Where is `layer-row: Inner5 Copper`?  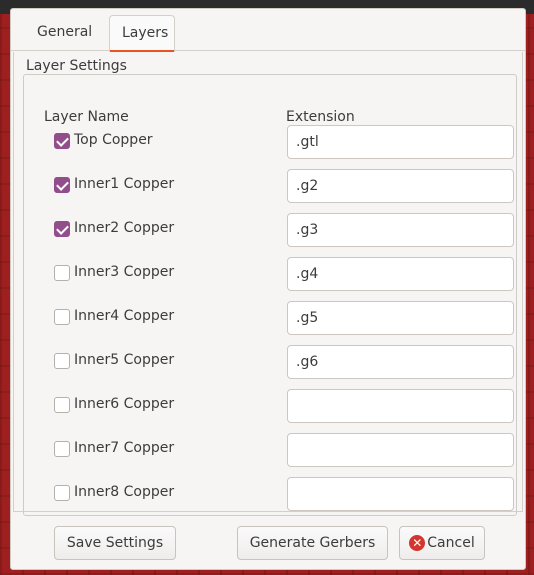
layer-row: Inner5 Copper is located at coordinates (269, 362).